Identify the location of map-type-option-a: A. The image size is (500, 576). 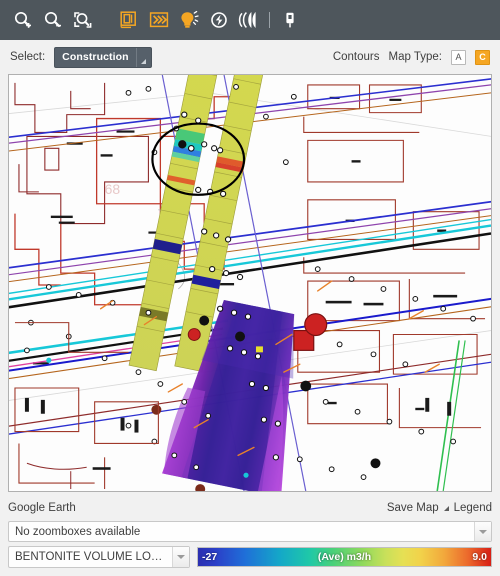
(458, 57).